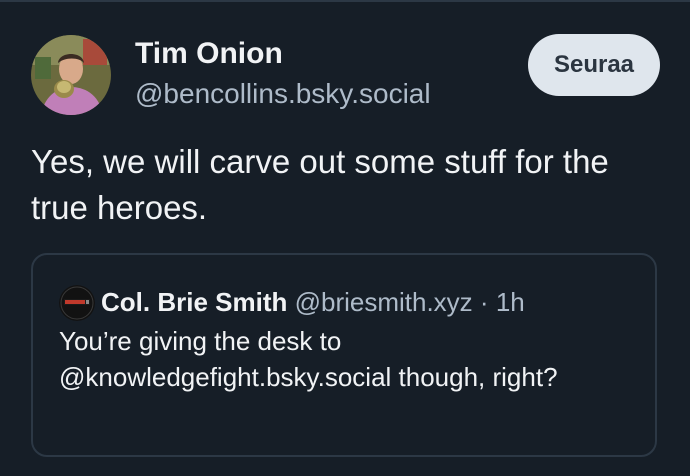 This screenshot has width=690, height=476. I want to click on author-handle: @bencollins.bsky.social, so click(283, 94).